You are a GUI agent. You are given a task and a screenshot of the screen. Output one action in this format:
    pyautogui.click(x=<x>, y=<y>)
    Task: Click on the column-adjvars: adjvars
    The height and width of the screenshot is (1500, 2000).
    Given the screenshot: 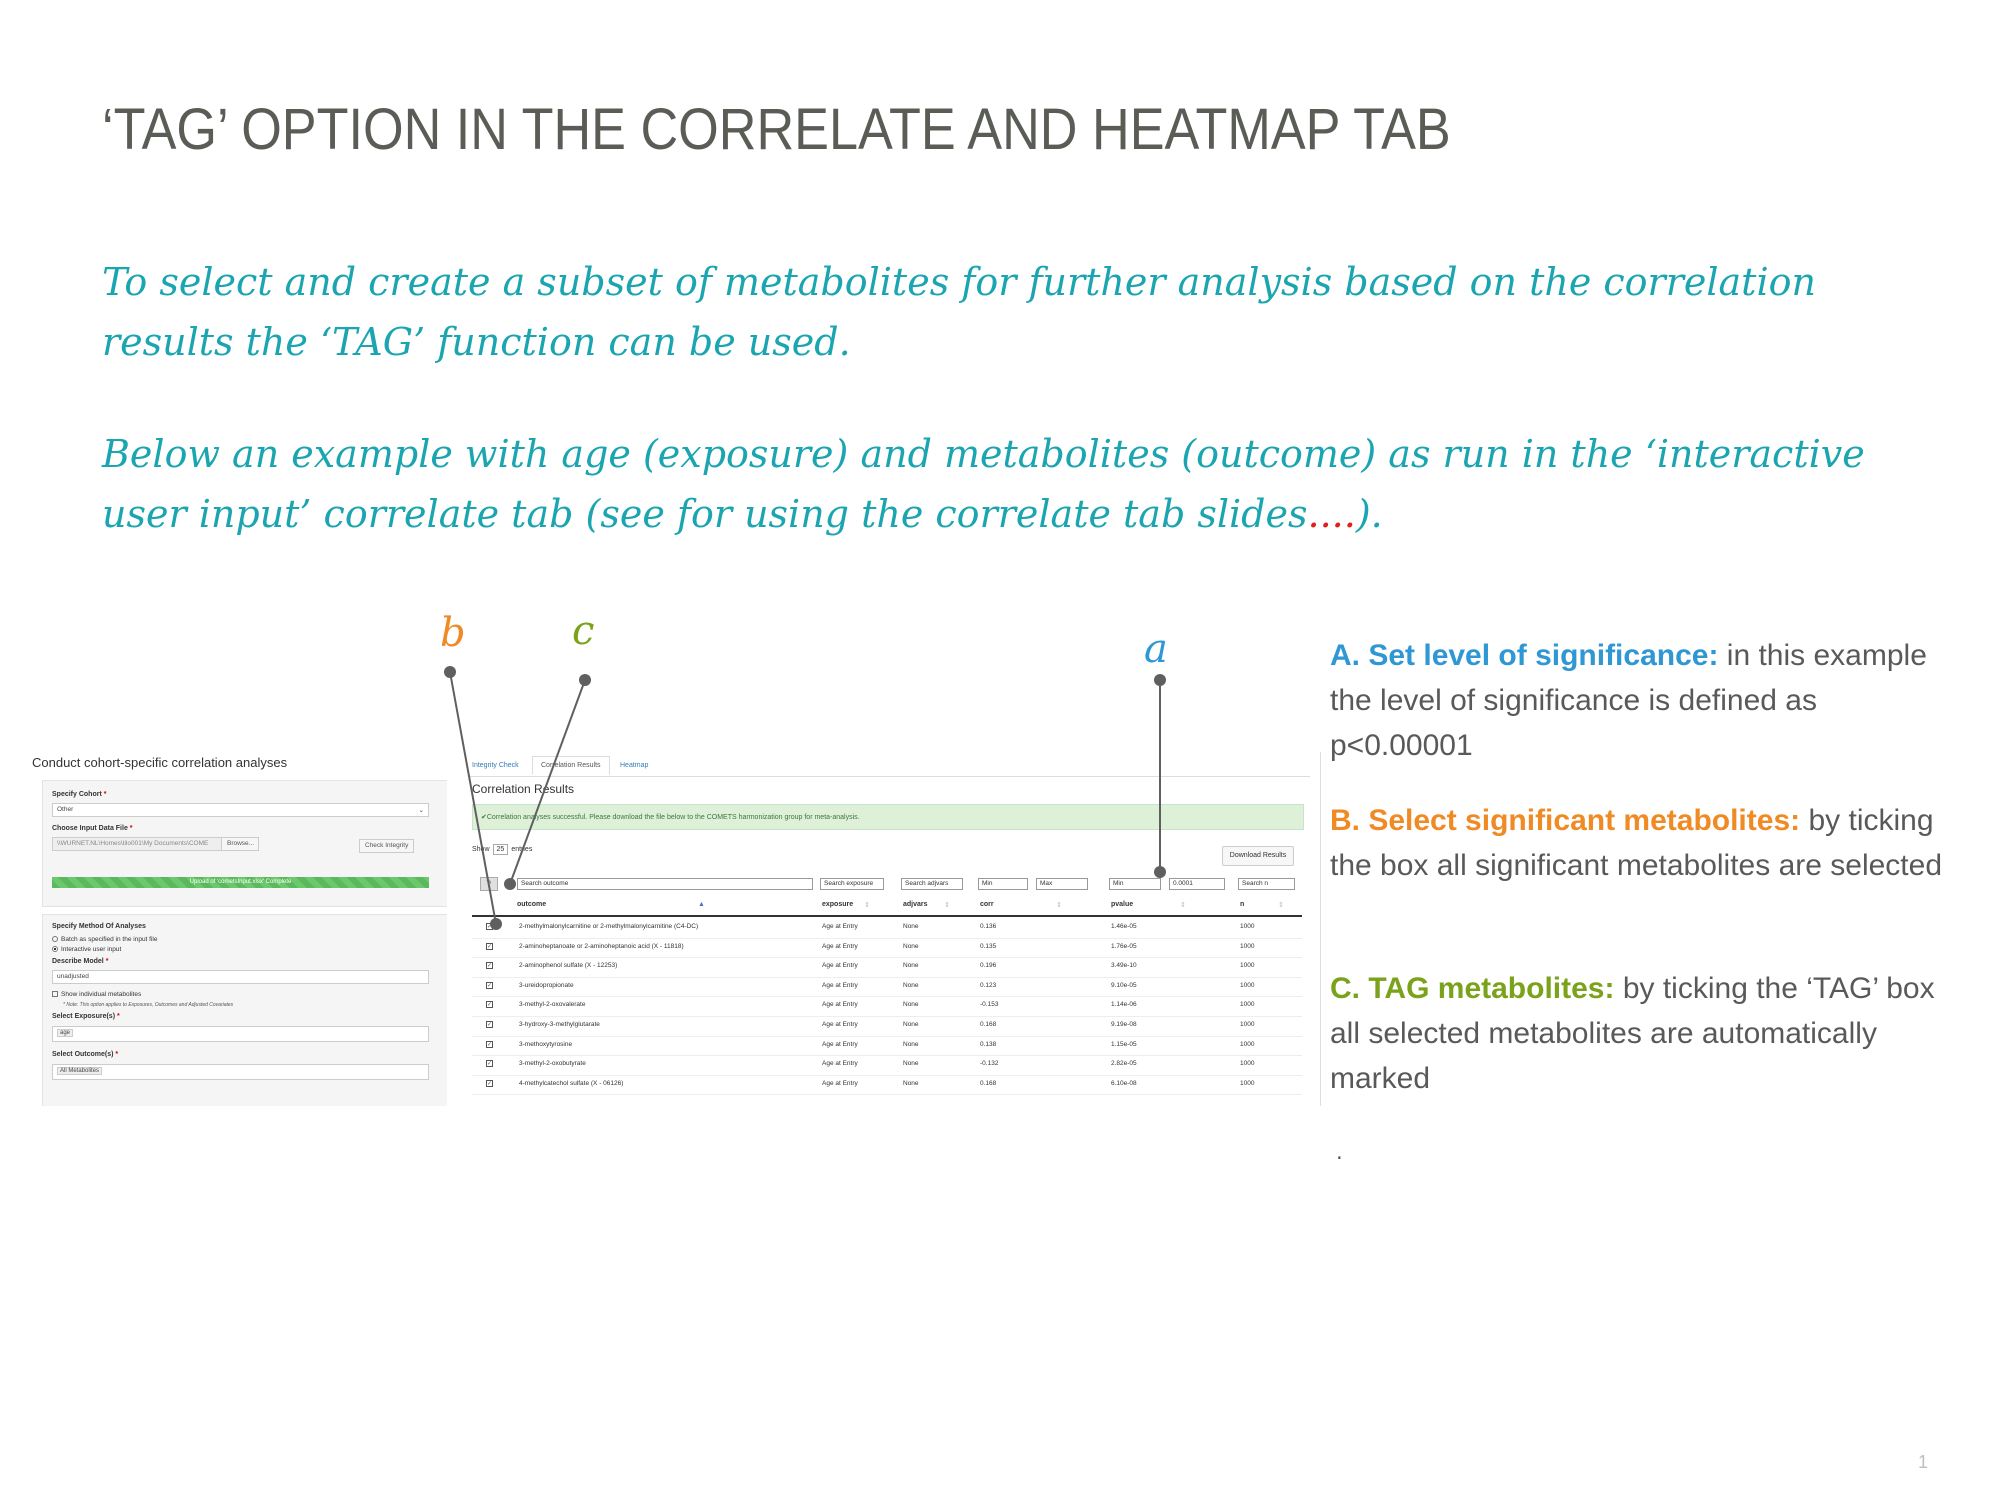 What is the action you would take?
    pyautogui.click(x=915, y=904)
    